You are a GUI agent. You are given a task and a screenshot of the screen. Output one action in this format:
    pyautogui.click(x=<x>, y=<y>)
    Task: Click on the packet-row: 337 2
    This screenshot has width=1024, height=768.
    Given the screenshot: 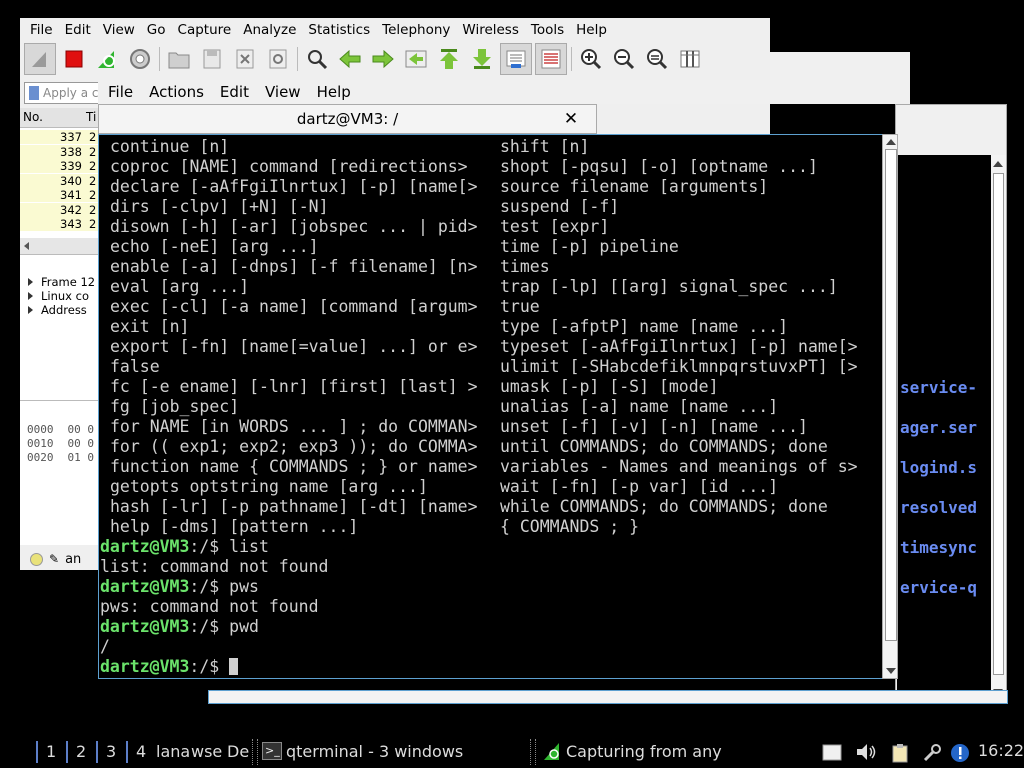 What is the action you would take?
    pyautogui.click(x=60, y=137)
    